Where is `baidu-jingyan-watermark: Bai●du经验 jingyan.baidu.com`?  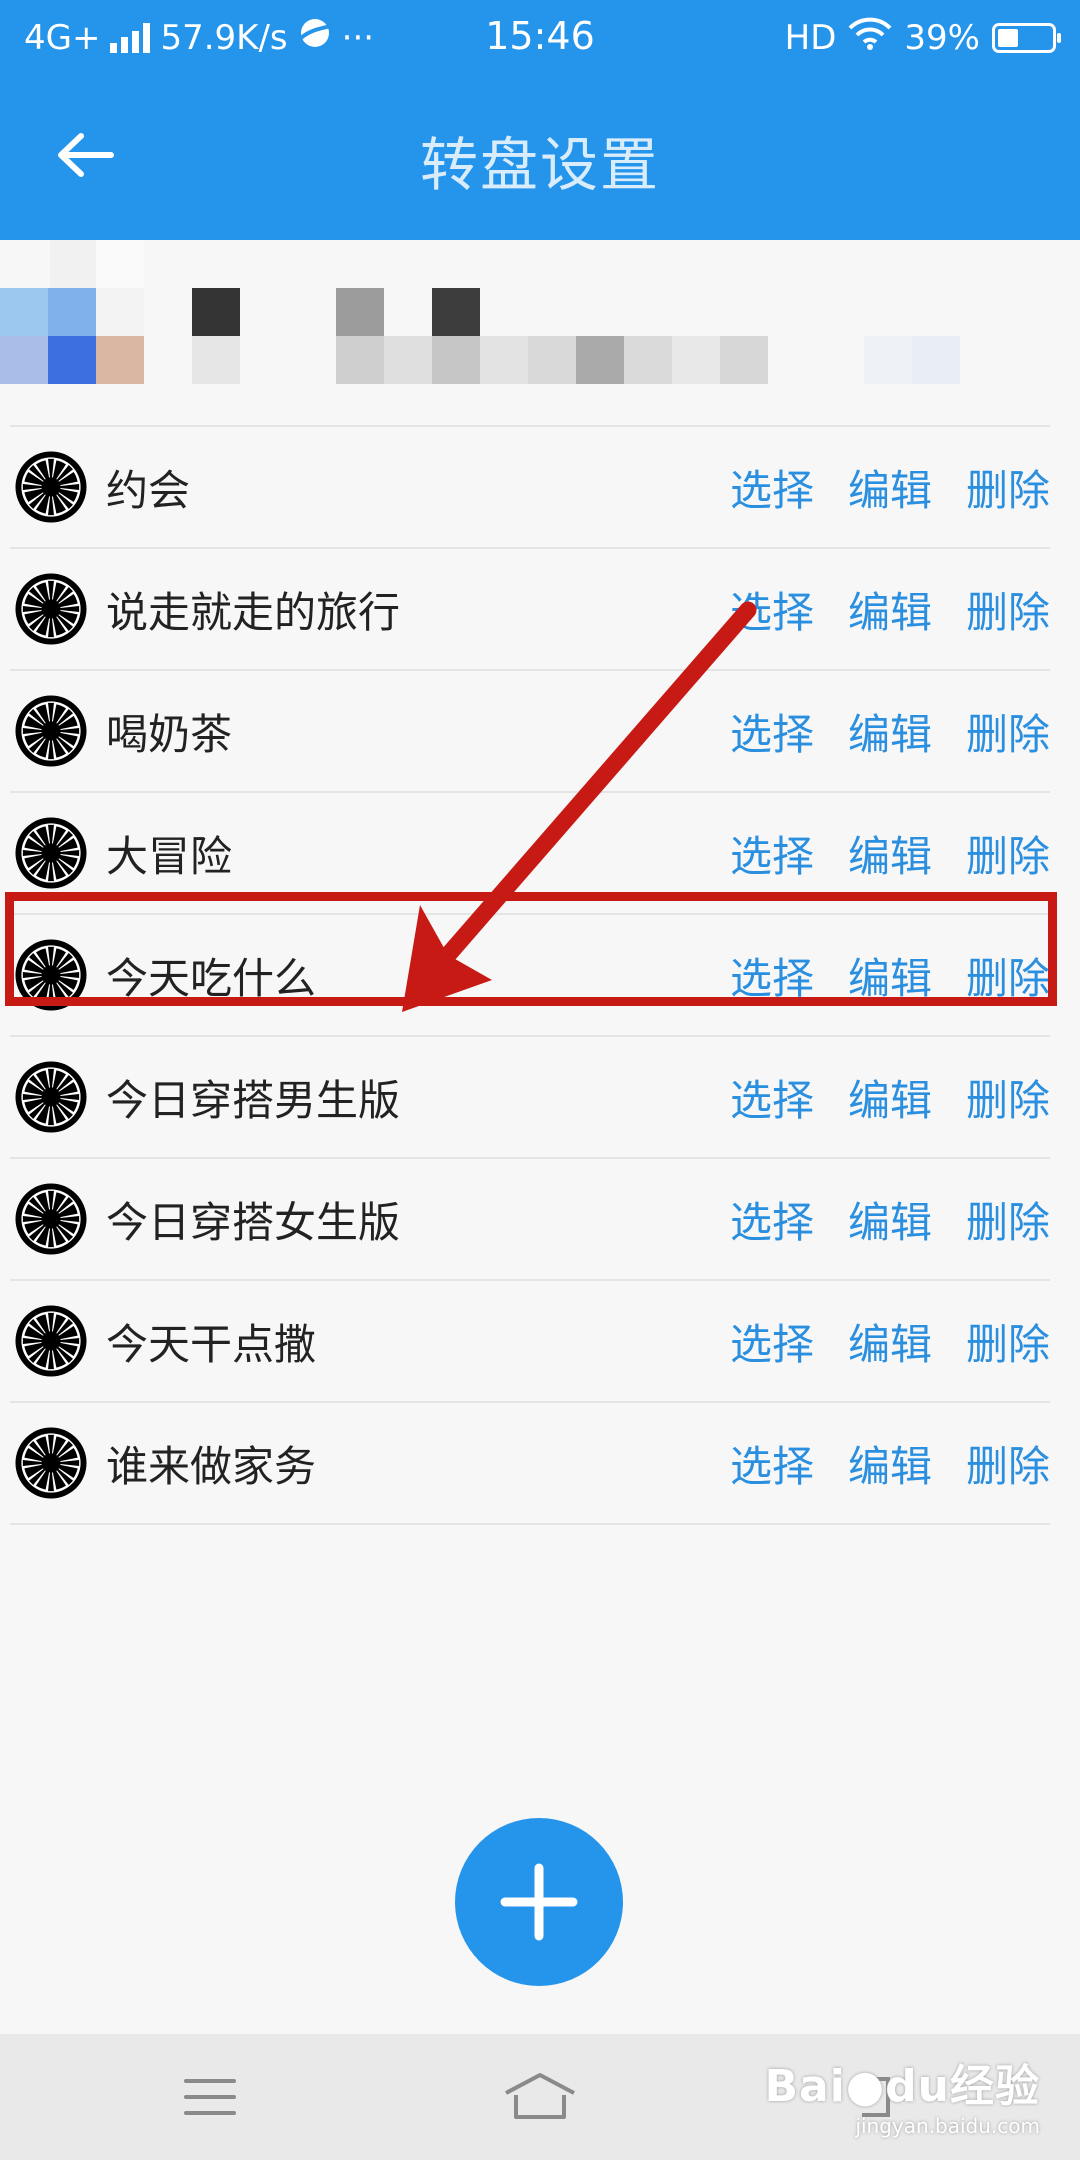
baidu-jingyan-watermark: Bai●du经验 jingyan.baidu.com is located at coordinates (902, 2094).